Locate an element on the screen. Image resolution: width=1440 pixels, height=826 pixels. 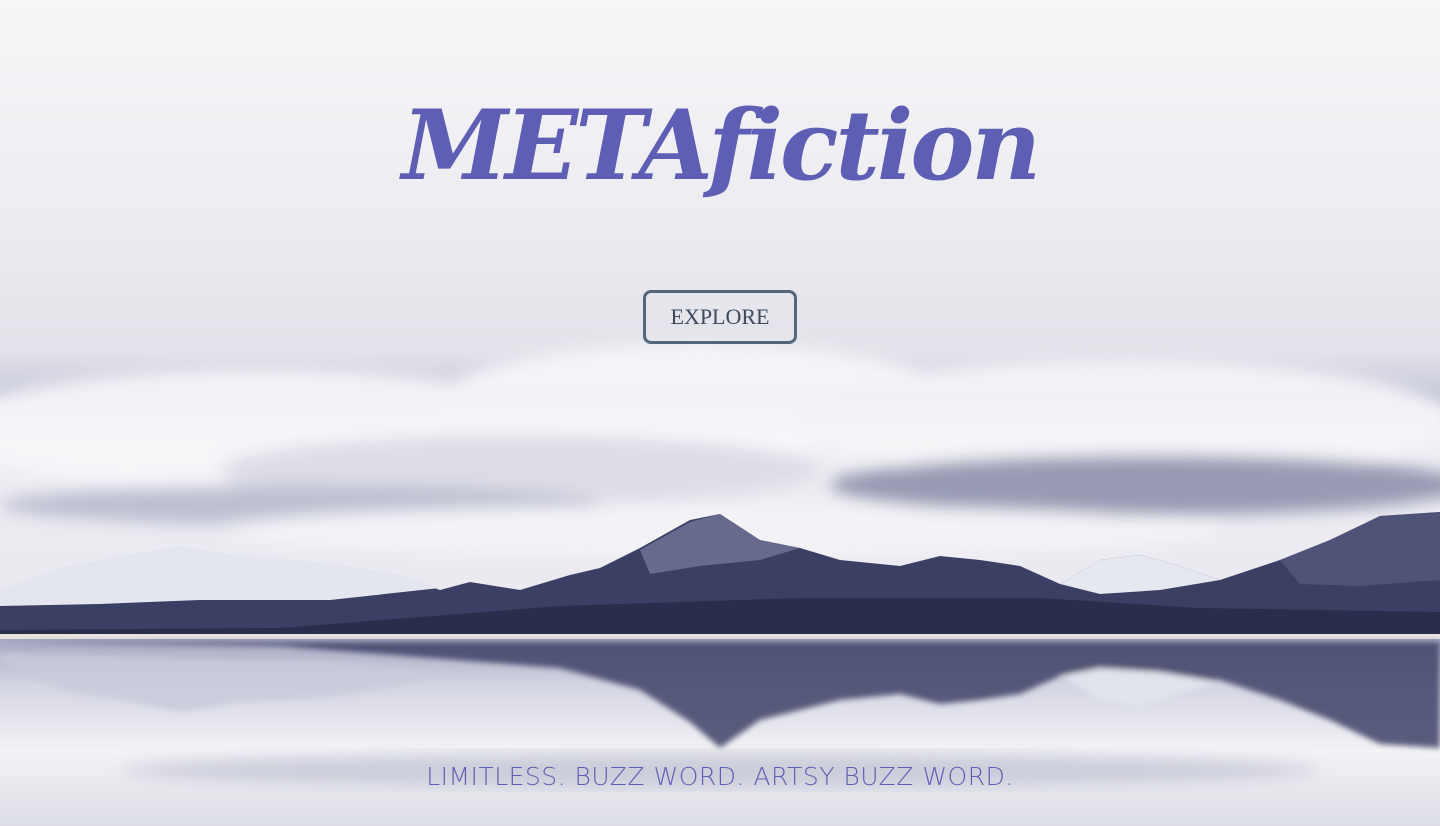
brand-title: METAfiction is located at coordinates (721, 145).